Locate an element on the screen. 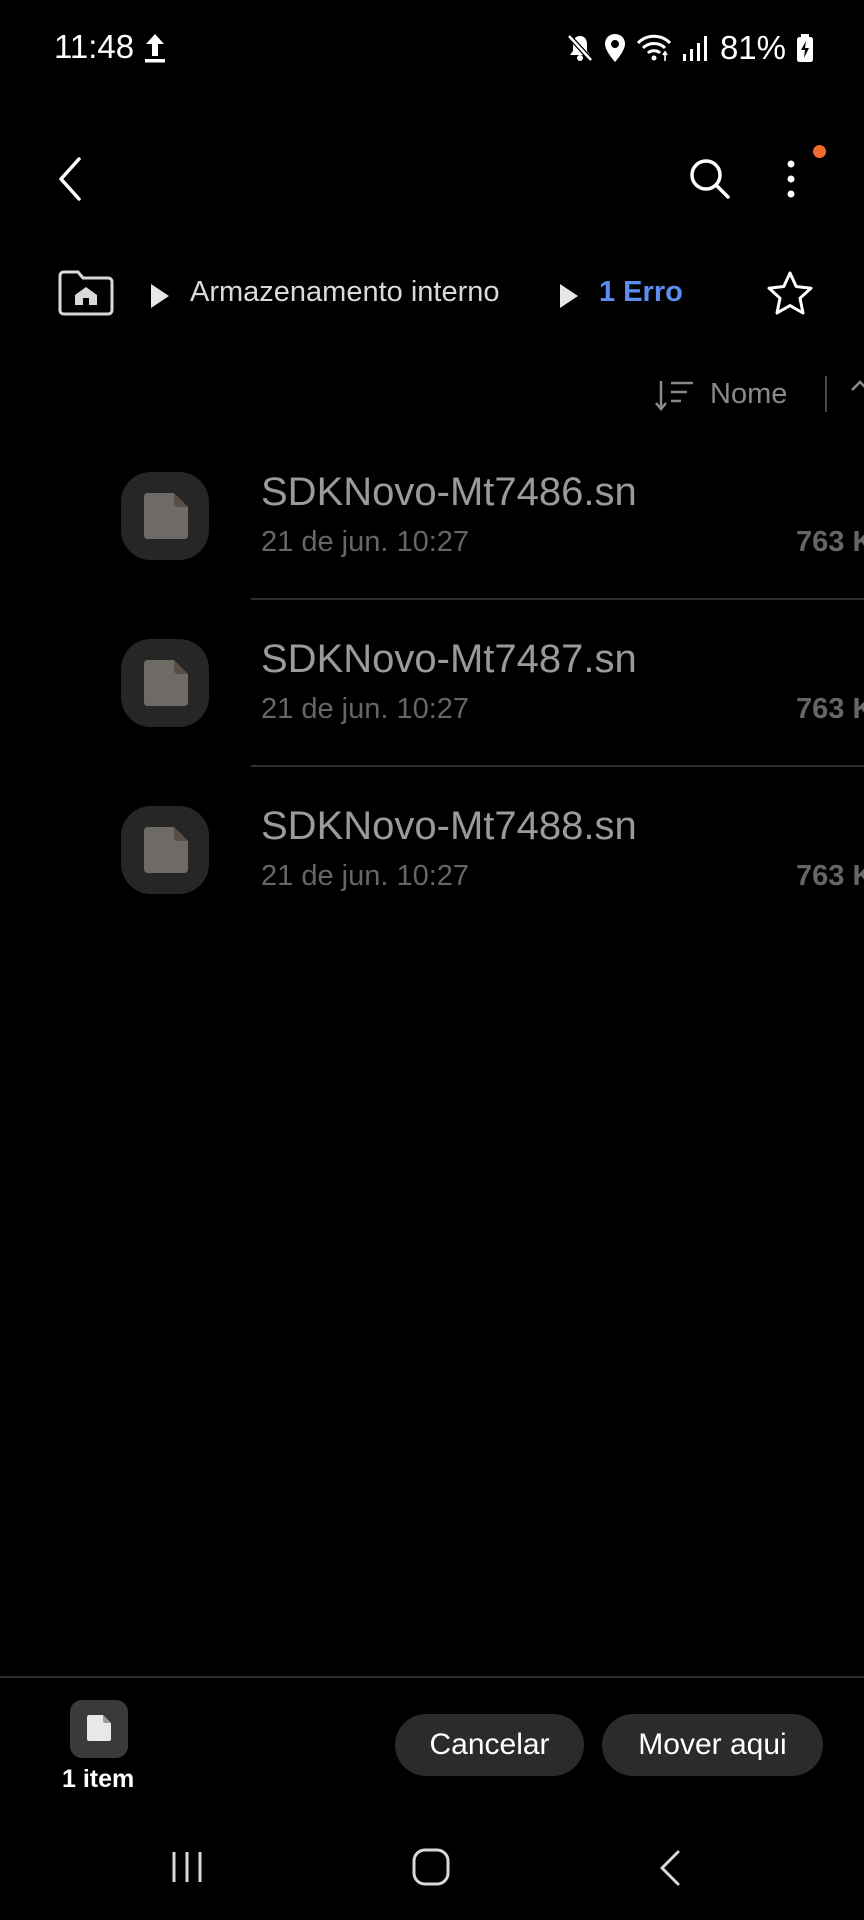 The height and width of the screenshot is (1920, 864). cancel-button: Cancelar is located at coordinates (489, 1745).